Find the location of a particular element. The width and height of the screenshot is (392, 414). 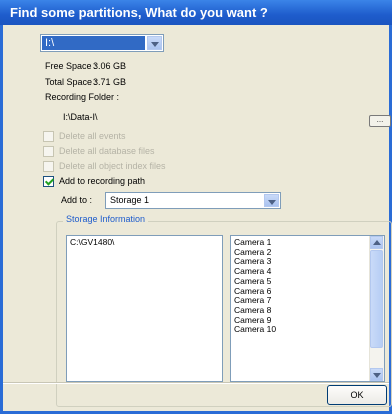

option-delete-object-index: Delete all object index files is located at coordinates (104, 166).